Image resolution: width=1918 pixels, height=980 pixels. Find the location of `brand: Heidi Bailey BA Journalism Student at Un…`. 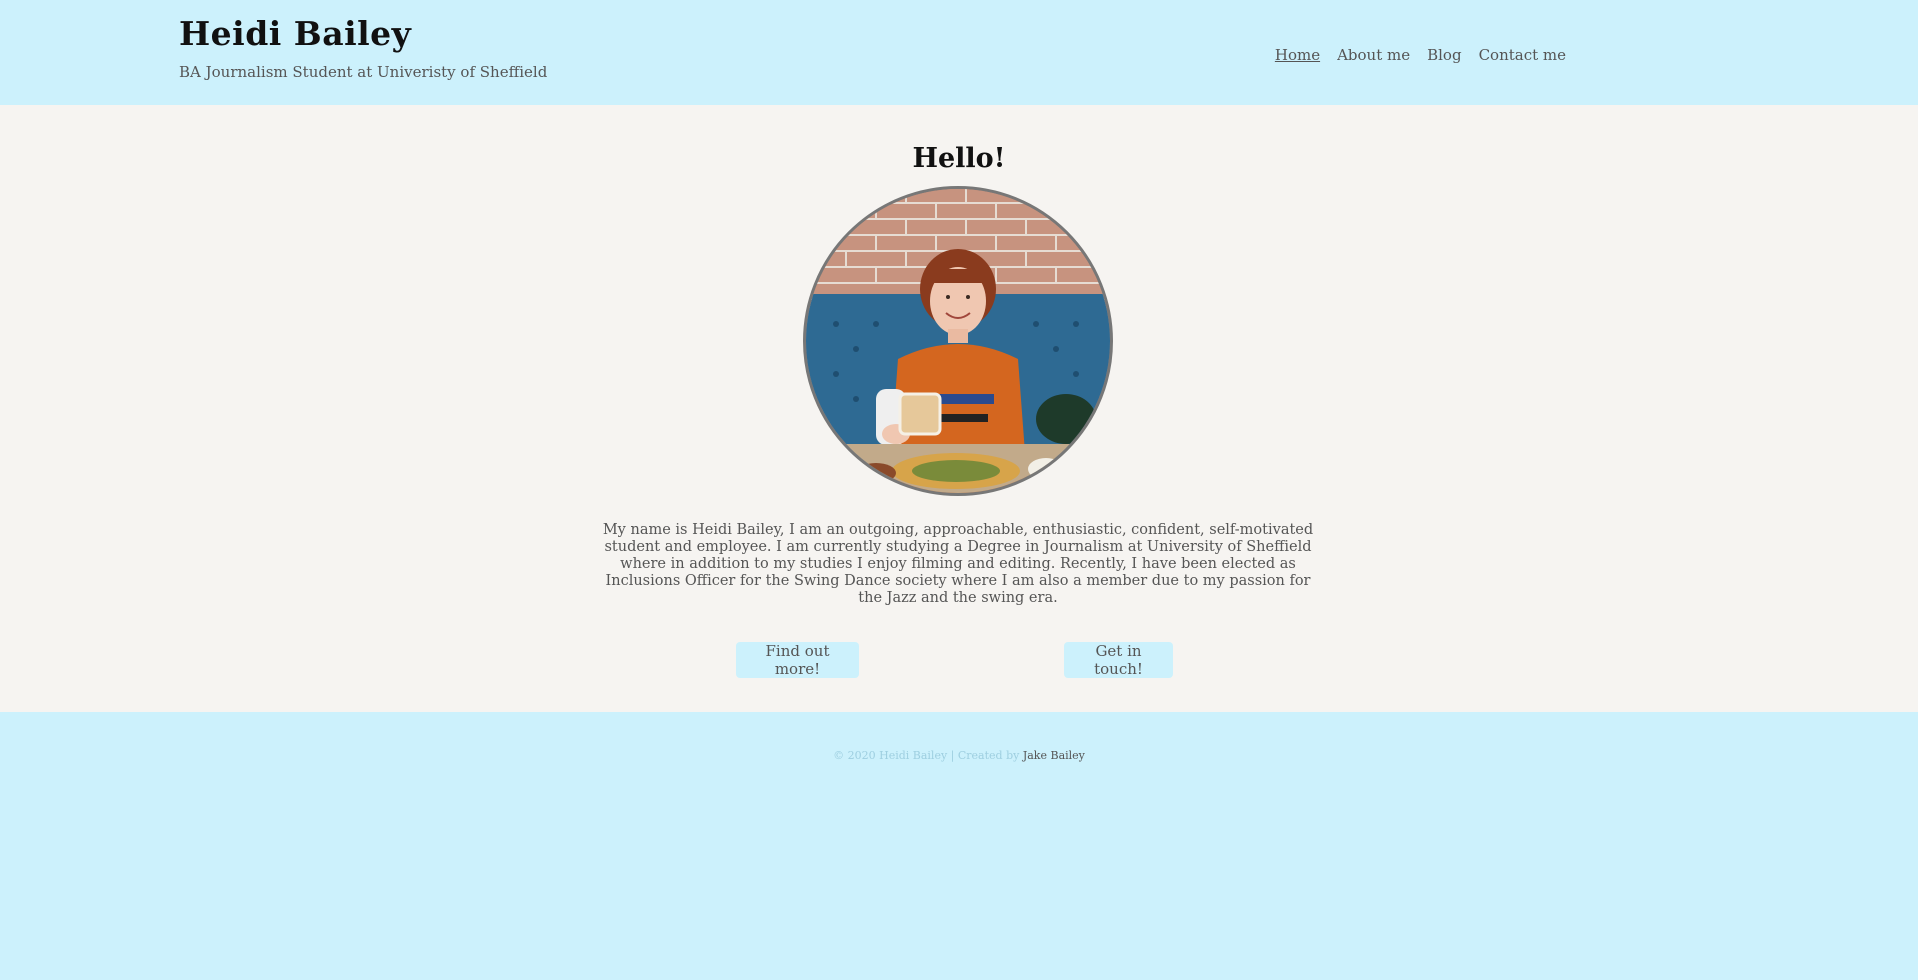

brand: Heidi Bailey BA Journalism Student at Un… is located at coordinates (363, 47).